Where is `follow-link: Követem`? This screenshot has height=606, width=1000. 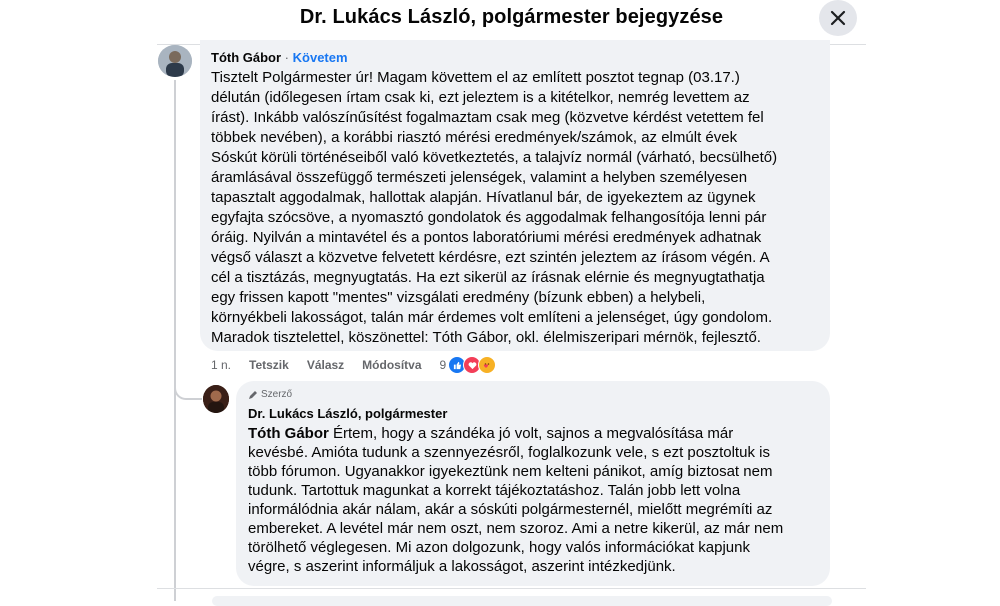
follow-link: Követem is located at coordinates (320, 57).